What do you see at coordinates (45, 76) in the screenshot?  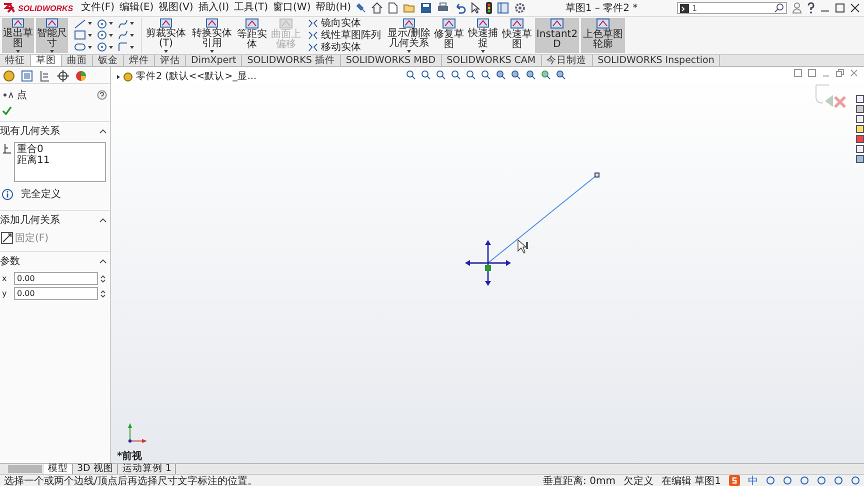 I see `configuration-icon` at bounding box center [45, 76].